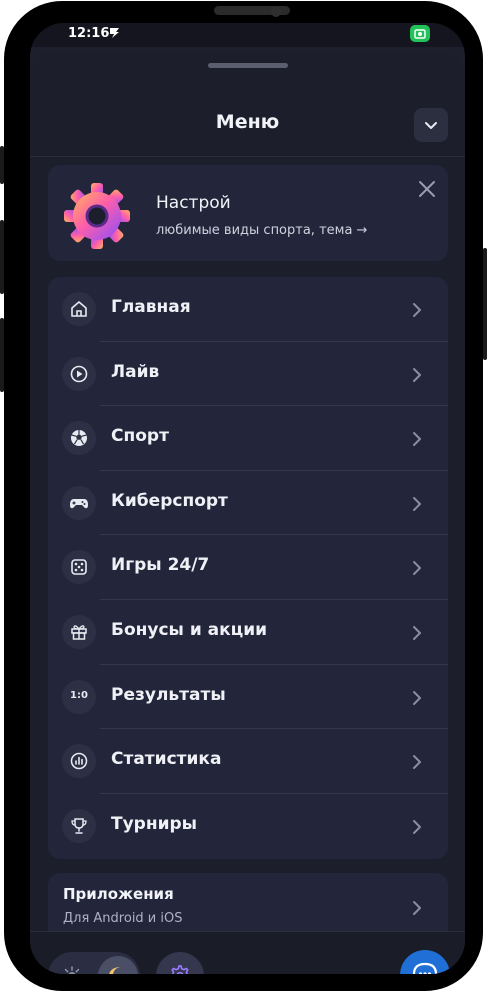  What do you see at coordinates (248, 65) in the screenshot?
I see `drag-handle` at bounding box center [248, 65].